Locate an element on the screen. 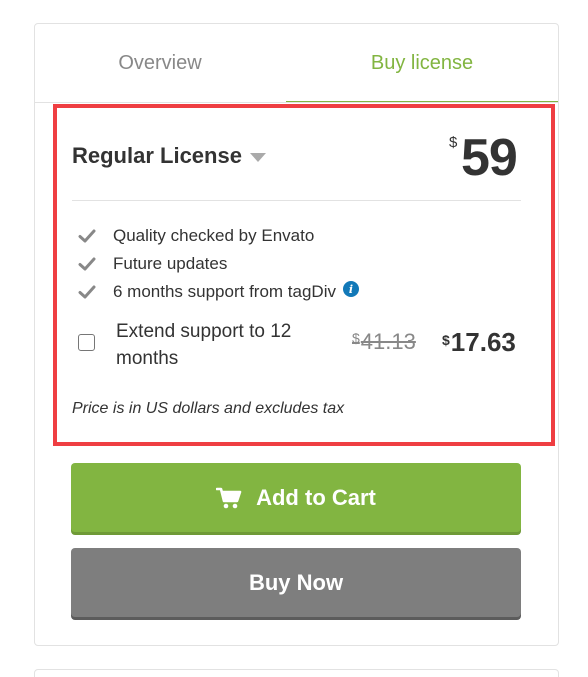  feature-item: 6 months support from tagDiv i is located at coordinates (218, 292).